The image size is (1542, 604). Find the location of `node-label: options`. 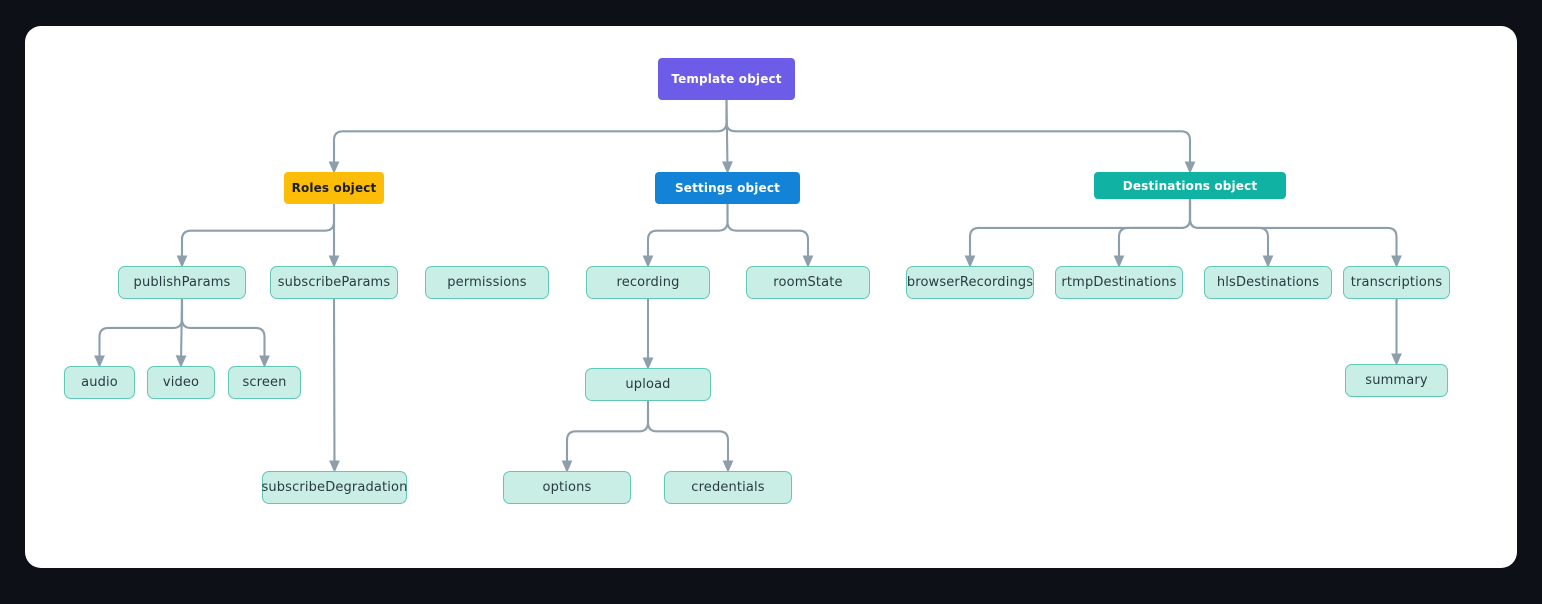

node-label: options is located at coordinates (567, 487).